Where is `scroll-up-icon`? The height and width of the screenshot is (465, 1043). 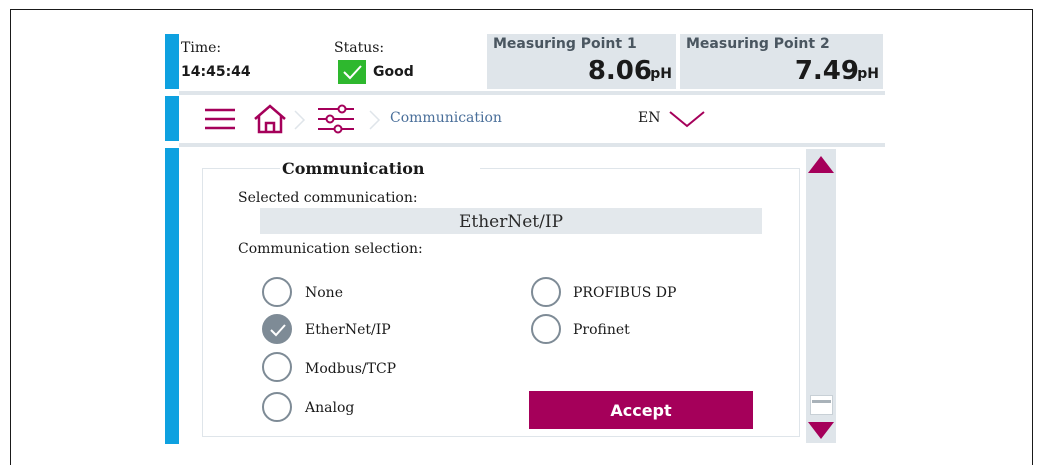 scroll-up-icon is located at coordinates (821, 164).